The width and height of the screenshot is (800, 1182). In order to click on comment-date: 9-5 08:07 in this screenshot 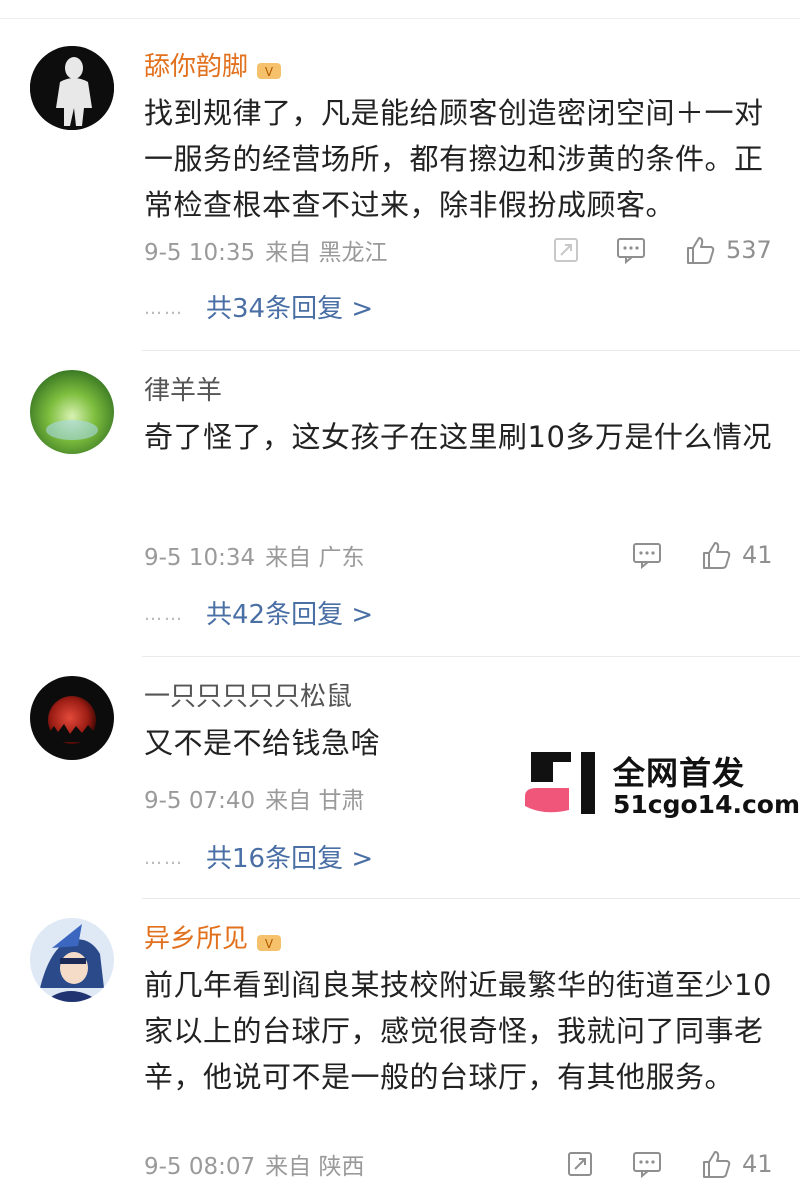, I will do `click(200, 1167)`.